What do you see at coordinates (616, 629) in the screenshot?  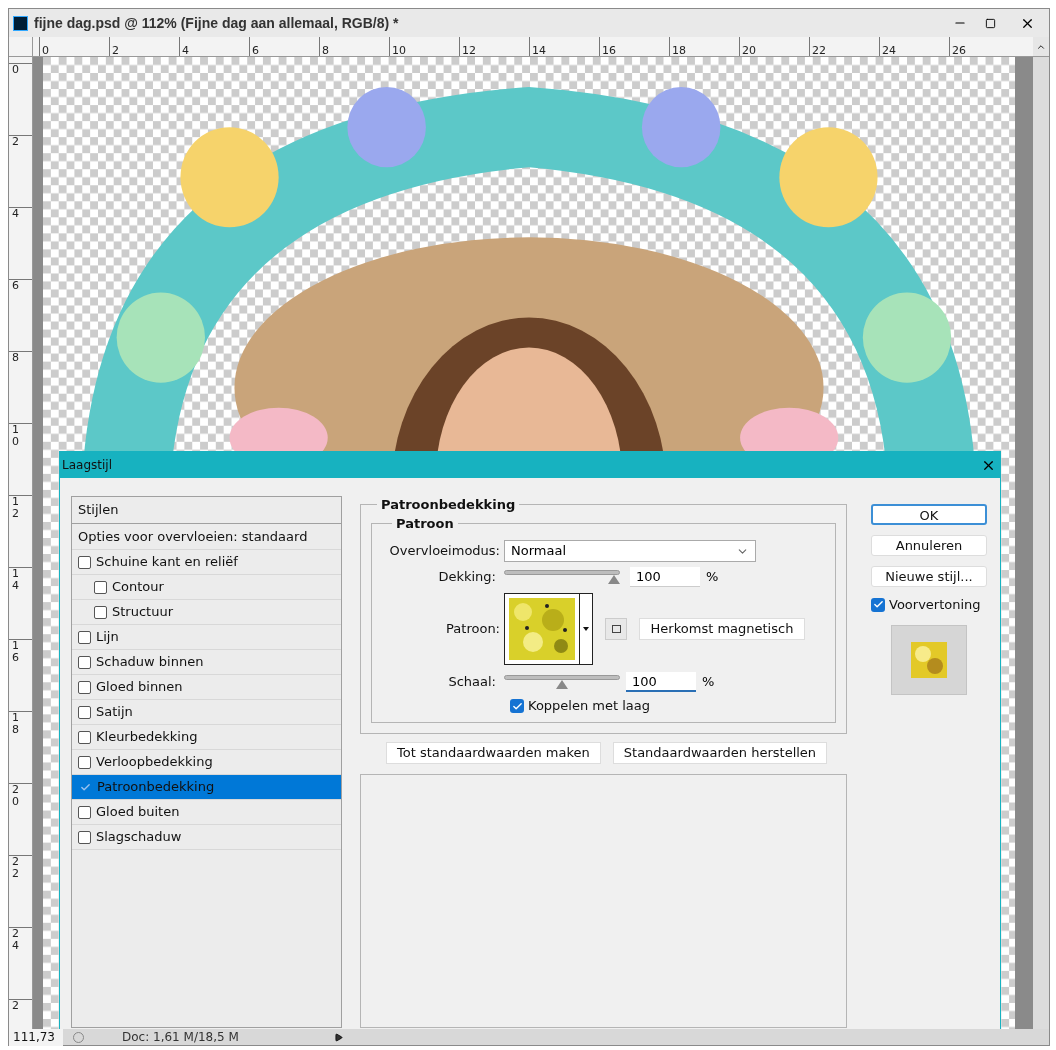 I see `new-preset-button` at bounding box center [616, 629].